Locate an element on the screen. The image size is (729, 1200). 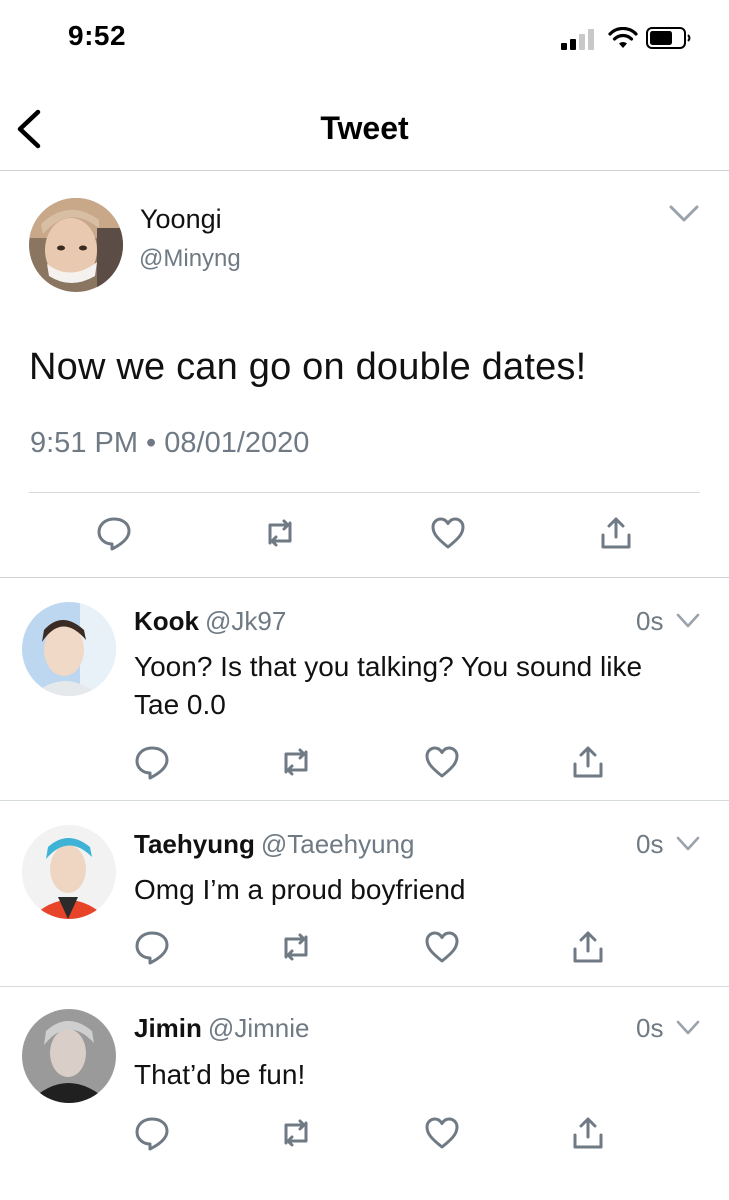
author-handle: @Minyng is located at coordinates (190, 259).